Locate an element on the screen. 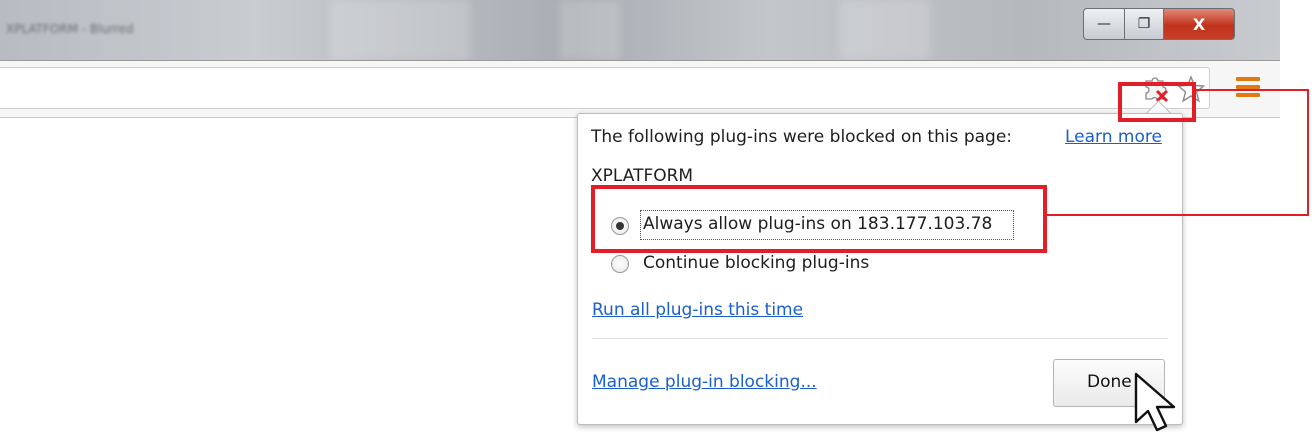  title-bar: XPLATFORM - Blurred — ❐ X is located at coordinates (640, 30).